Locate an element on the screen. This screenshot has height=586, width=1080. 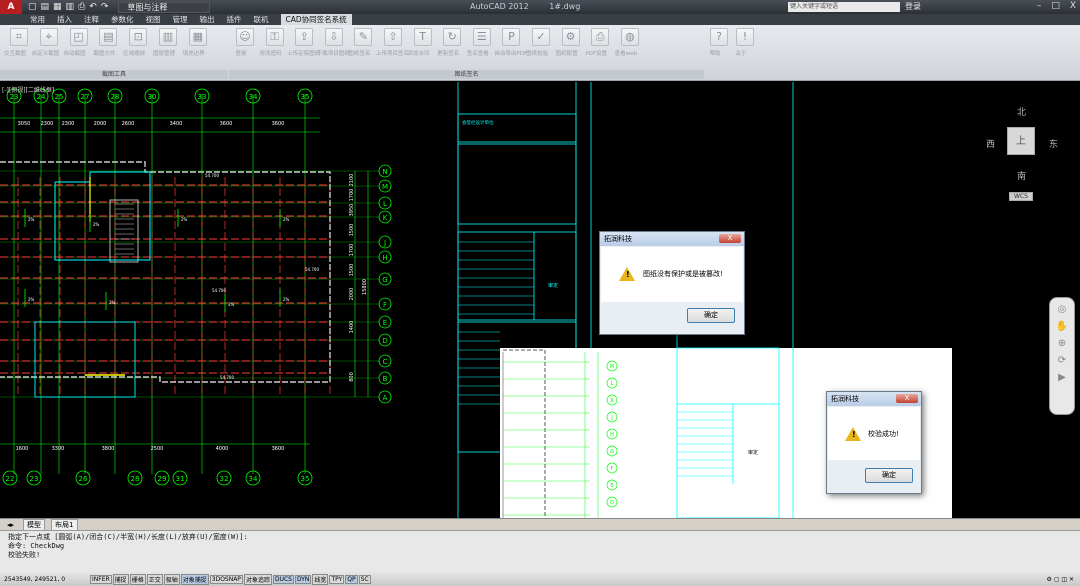
ribbon-tool-4: ⊡ 区域缩放 is located at coordinates (137, 42).